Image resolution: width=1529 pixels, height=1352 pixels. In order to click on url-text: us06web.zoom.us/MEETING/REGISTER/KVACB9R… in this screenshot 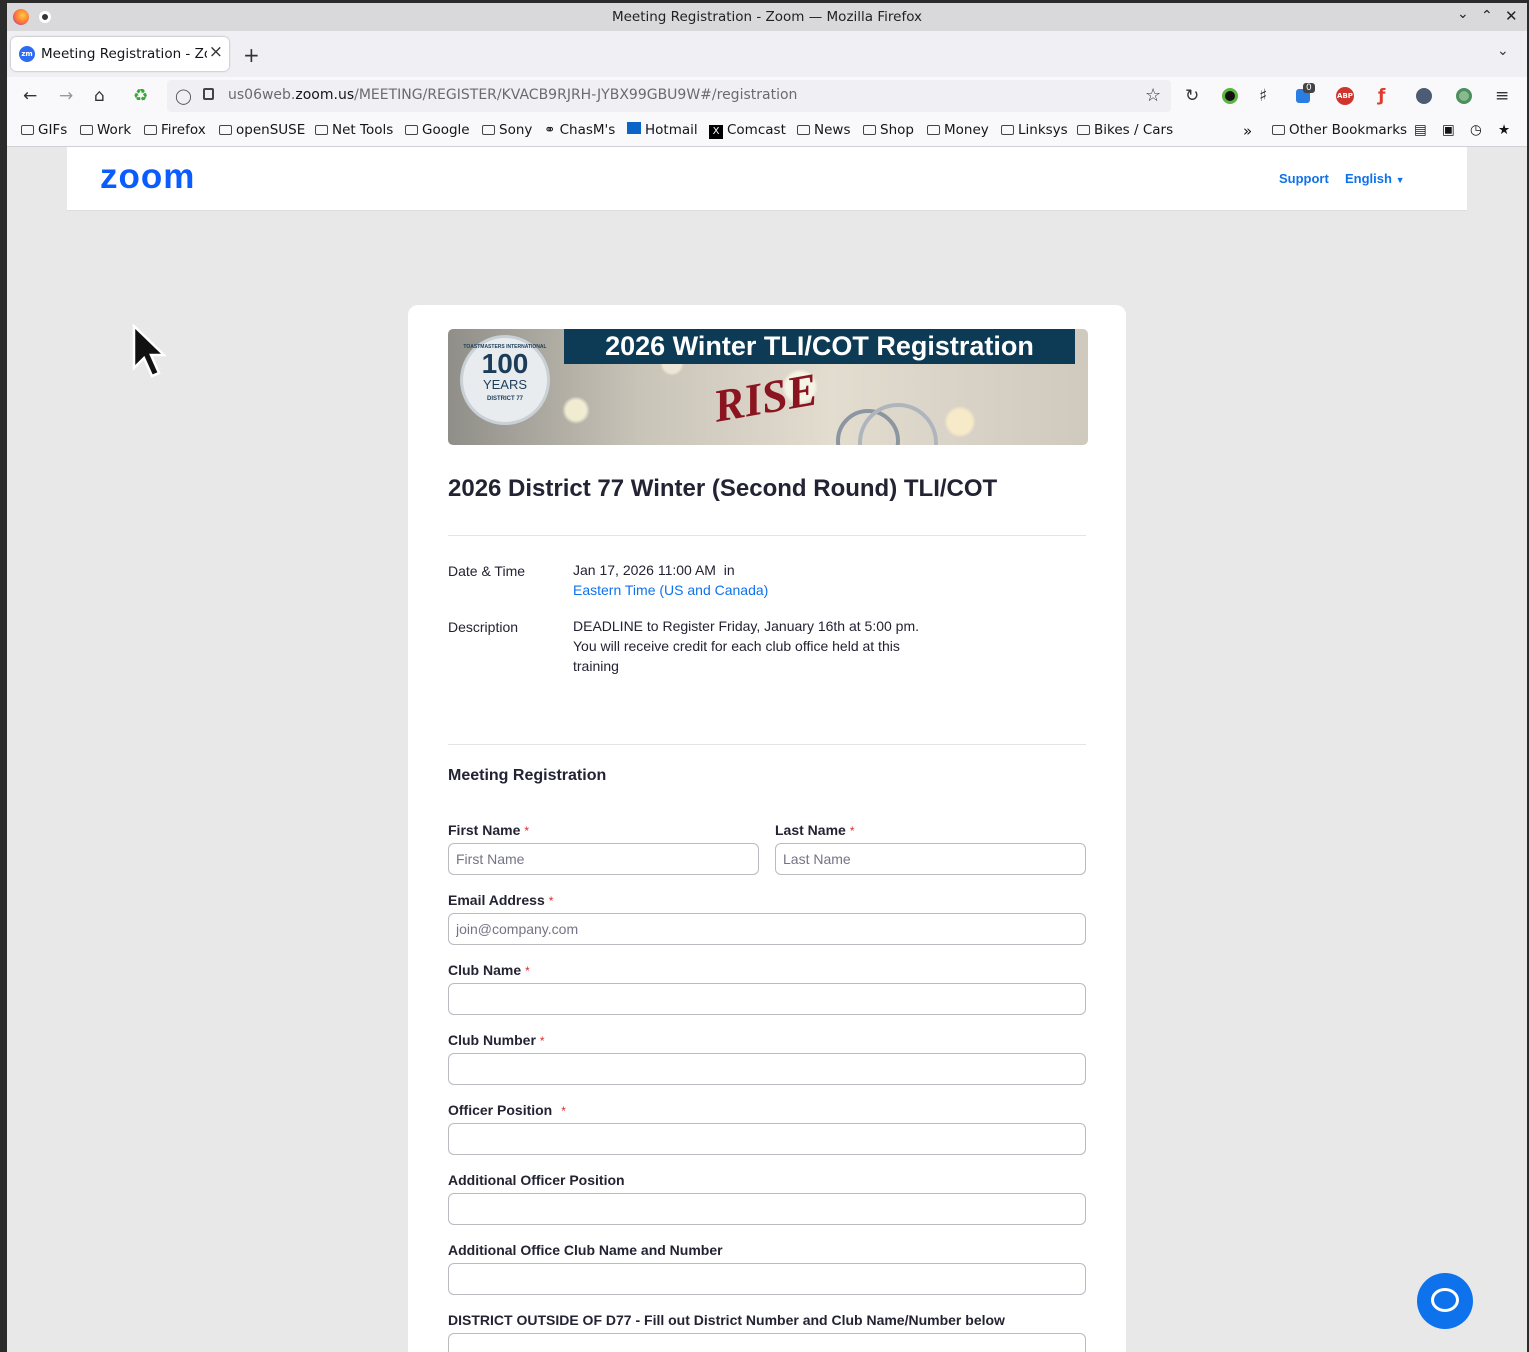, I will do `click(512, 95)`.